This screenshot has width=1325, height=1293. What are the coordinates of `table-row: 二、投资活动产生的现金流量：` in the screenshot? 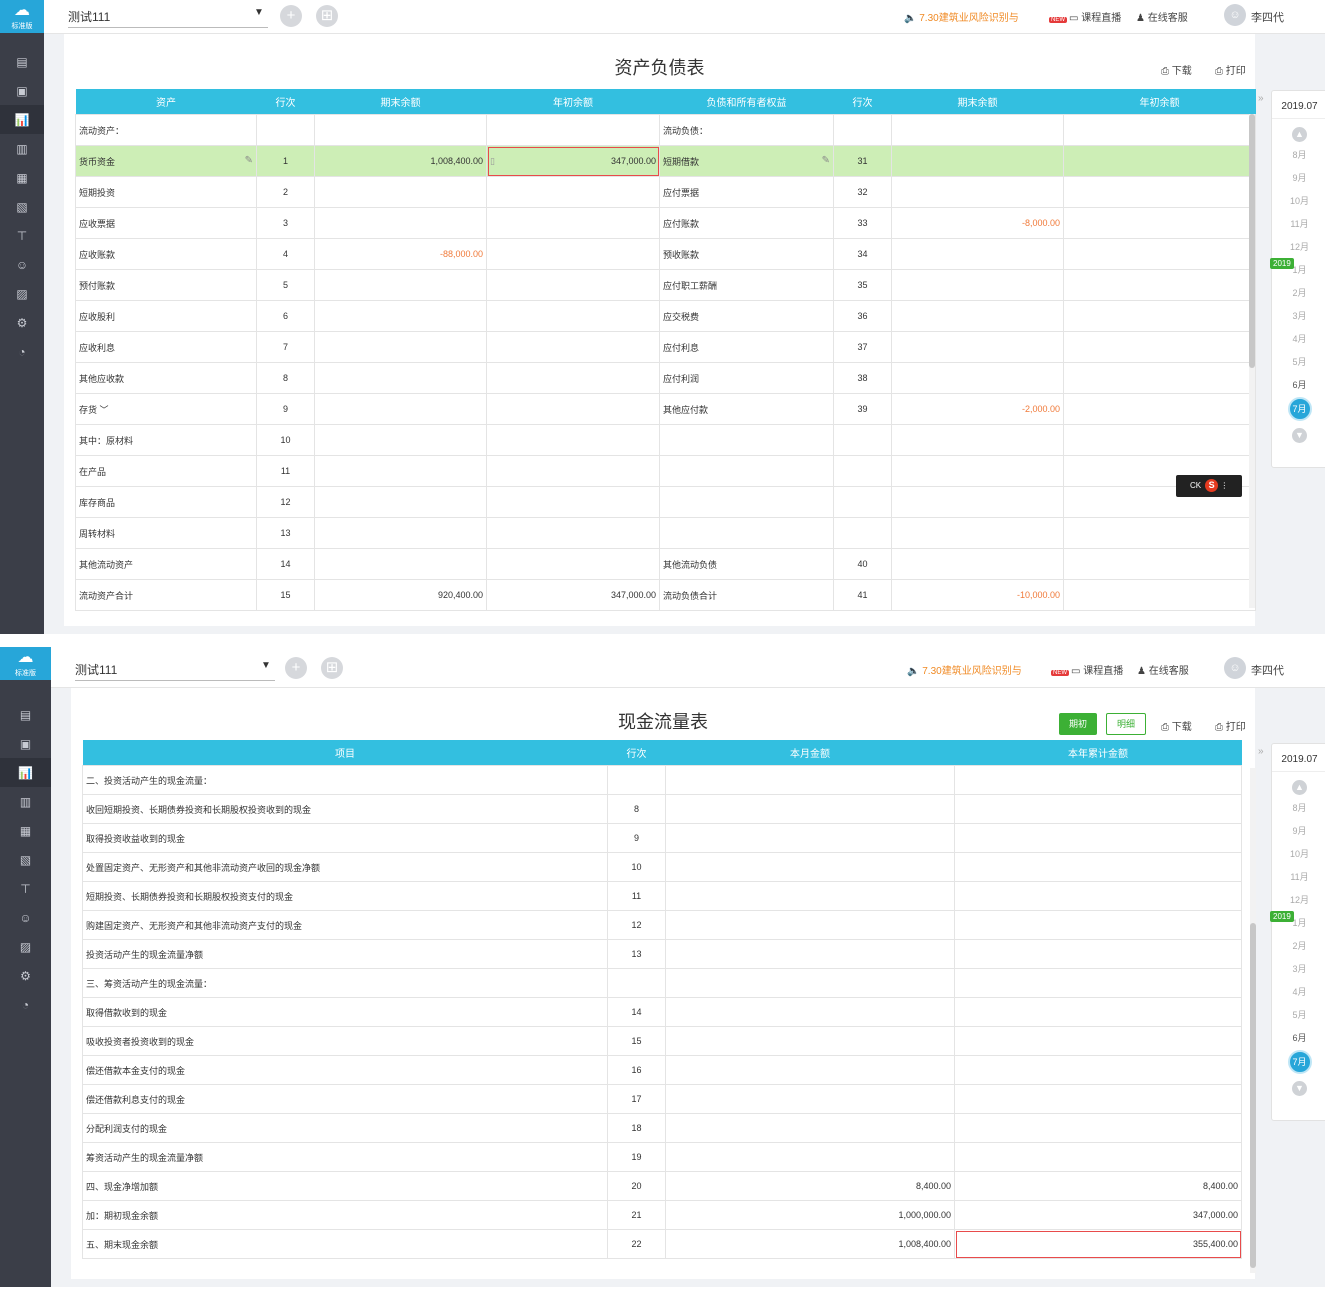 It's located at (662, 780).